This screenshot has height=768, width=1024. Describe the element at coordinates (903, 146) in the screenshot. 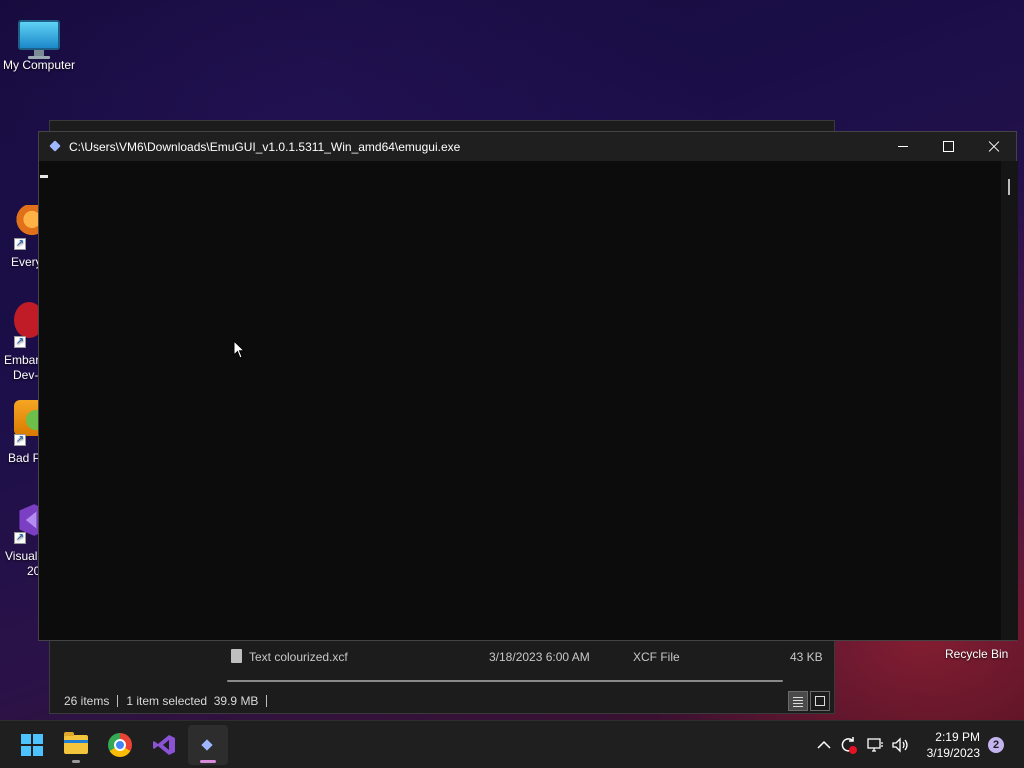

I see `minimize-button` at that location.